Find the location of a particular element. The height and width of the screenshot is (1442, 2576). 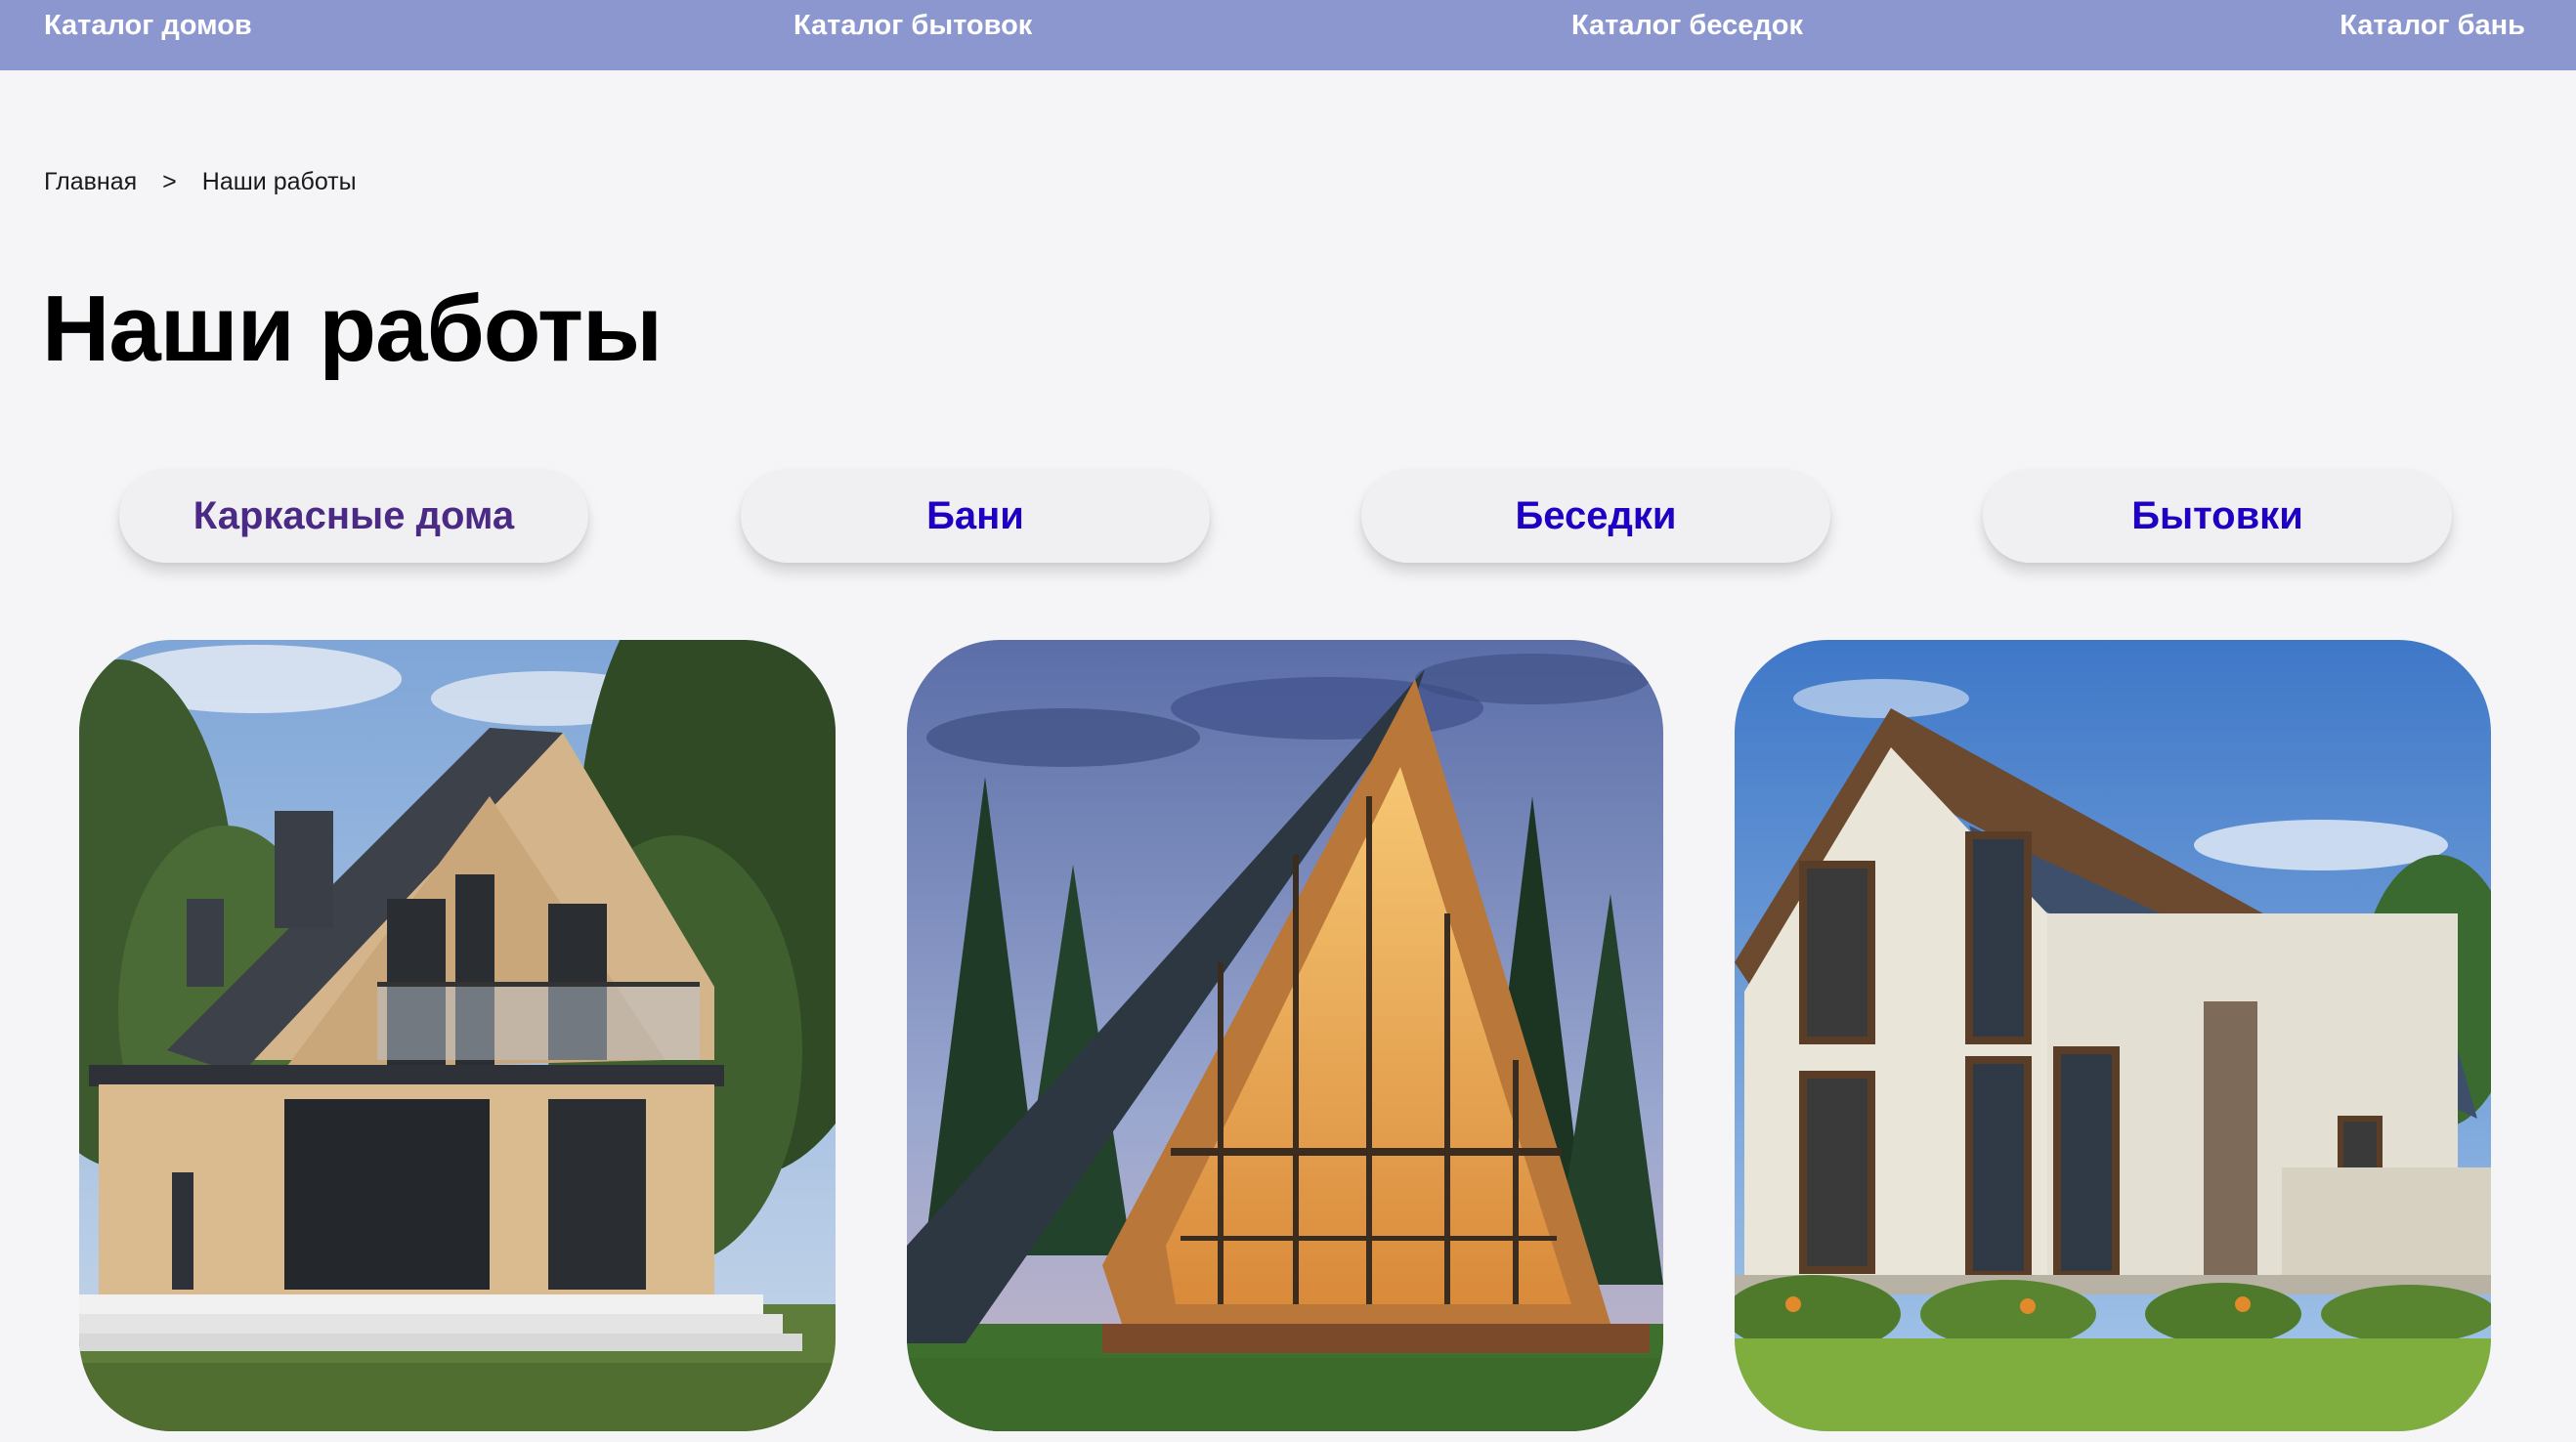

nav-item-cabins: Каталог бытовок is located at coordinates (913, 25).